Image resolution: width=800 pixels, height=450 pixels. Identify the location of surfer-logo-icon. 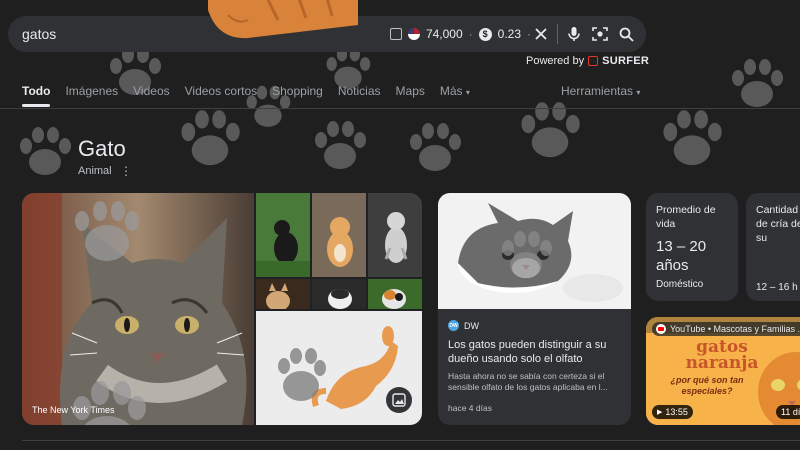
(593, 61).